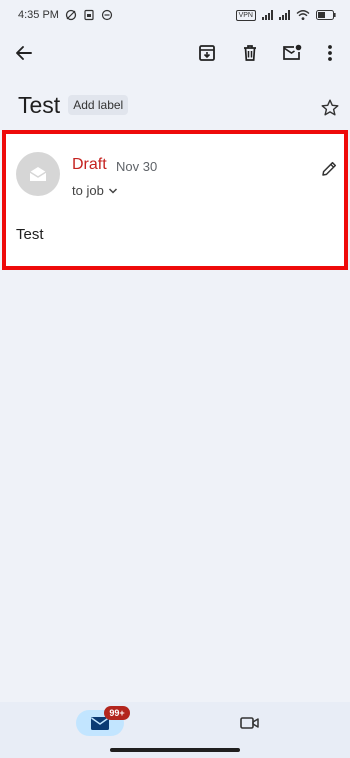 This screenshot has width=350, height=758. What do you see at coordinates (89, 15) in the screenshot?
I see `sim-icon` at bounding box center [89, 15].